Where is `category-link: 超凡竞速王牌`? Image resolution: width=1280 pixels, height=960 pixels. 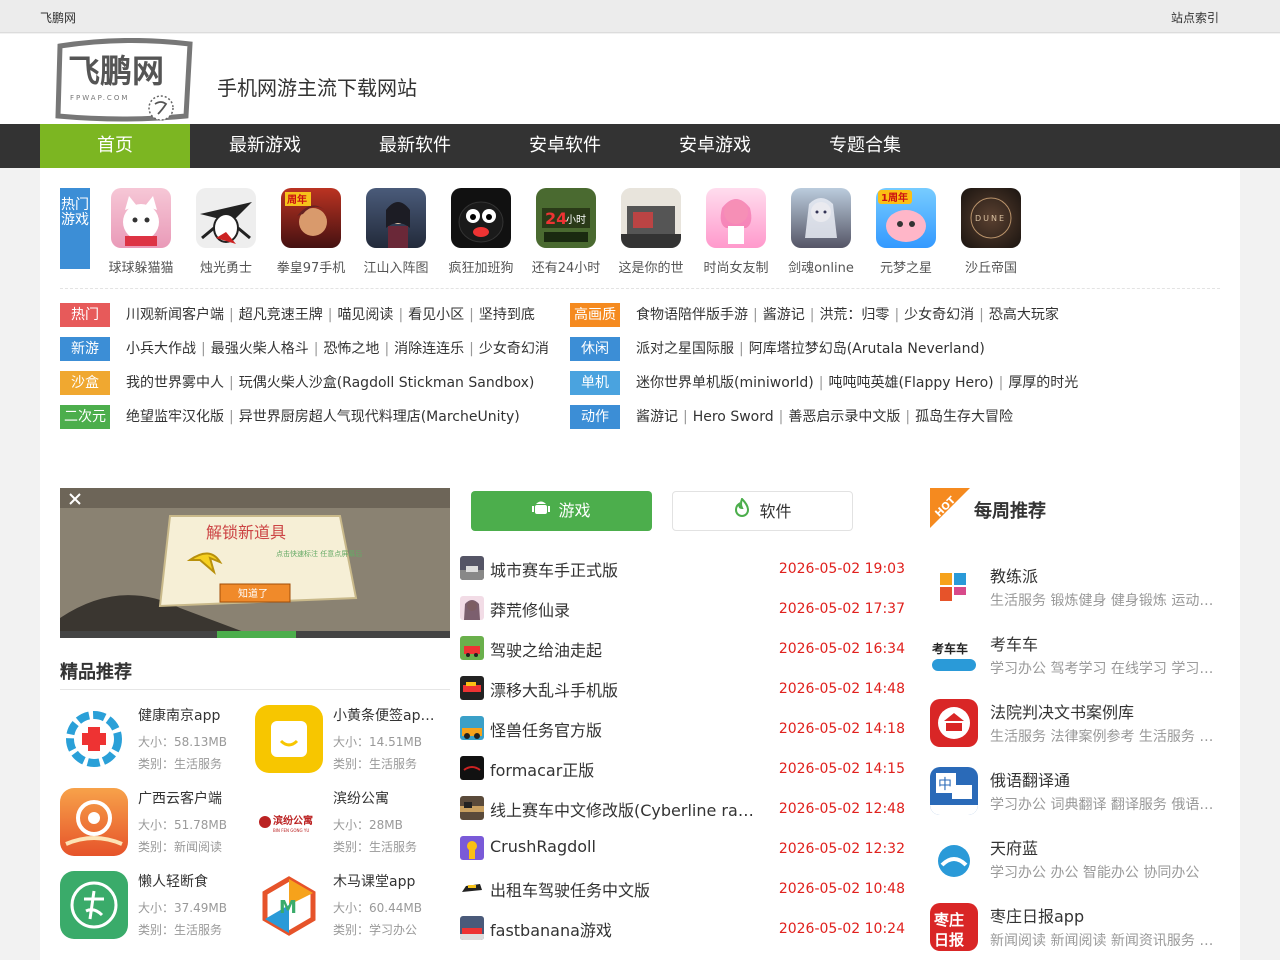
category-link: 超凡竞速王牌 is located at coordinates (281, 315).